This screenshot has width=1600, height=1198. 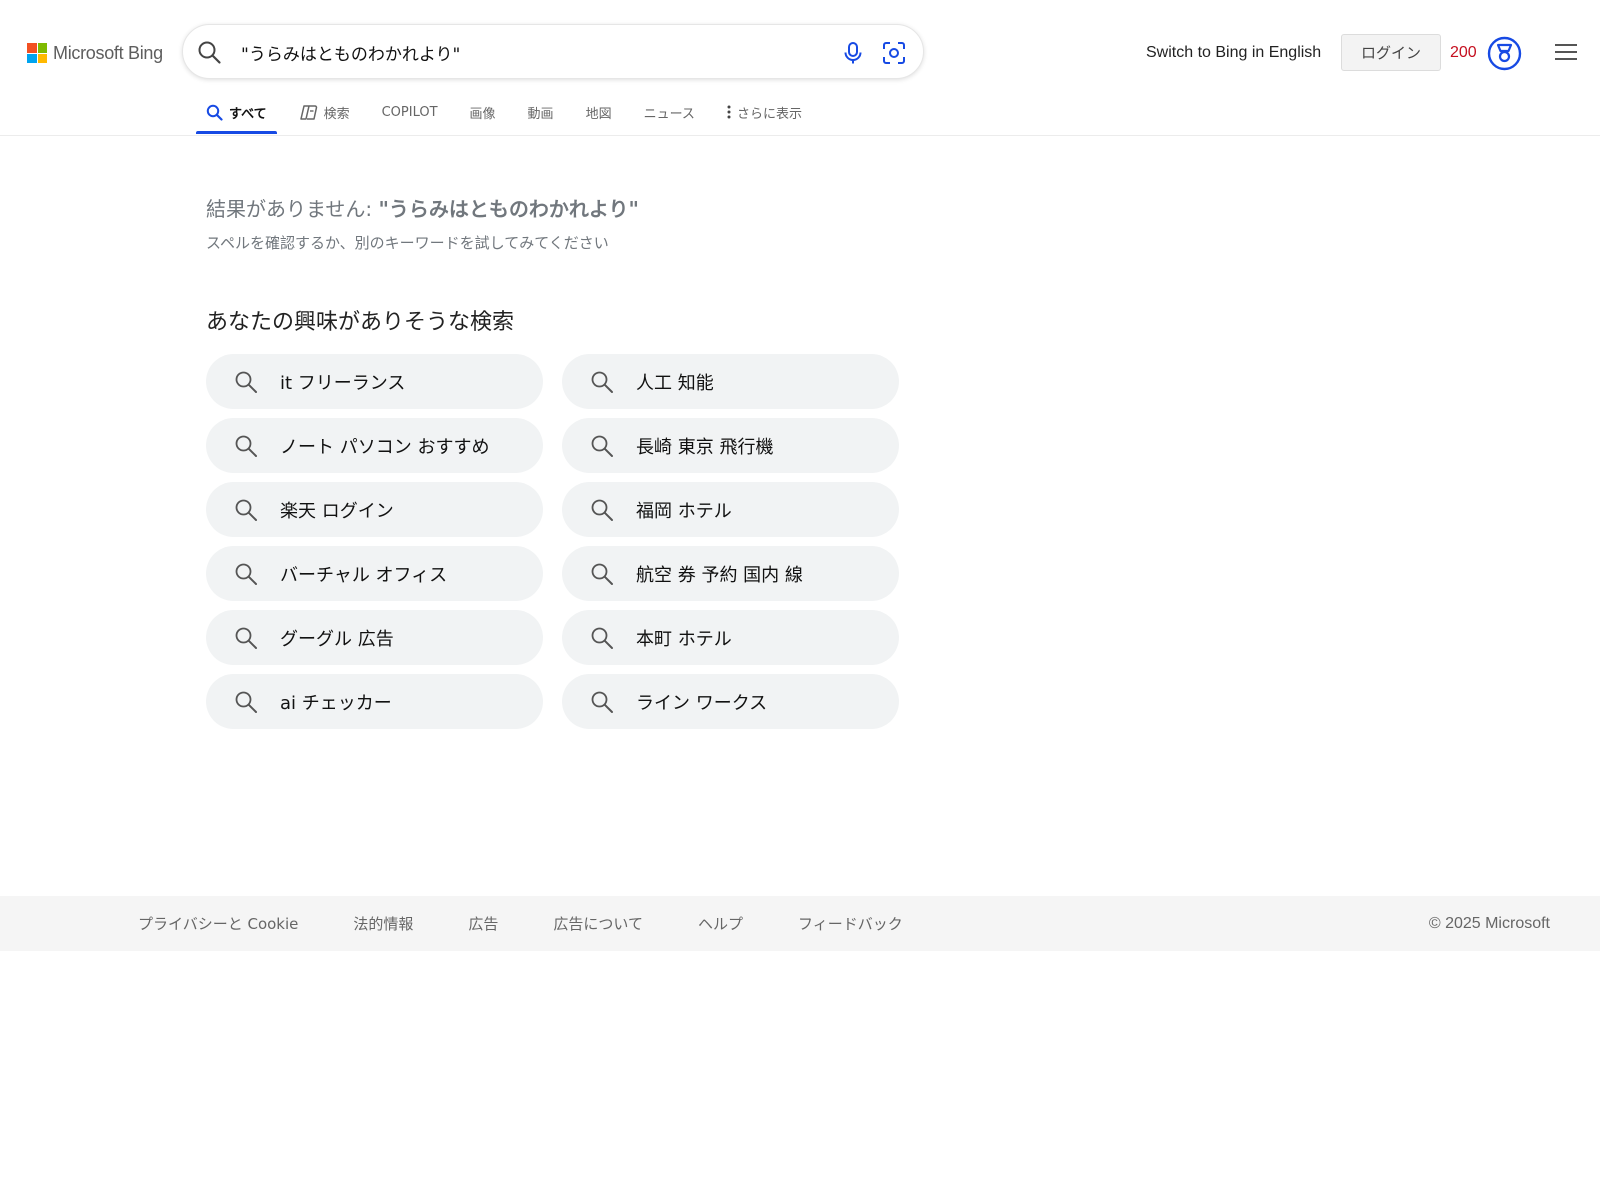 I want to click on bing-logo: Microsoft Bing, so click(x=95, y=53).